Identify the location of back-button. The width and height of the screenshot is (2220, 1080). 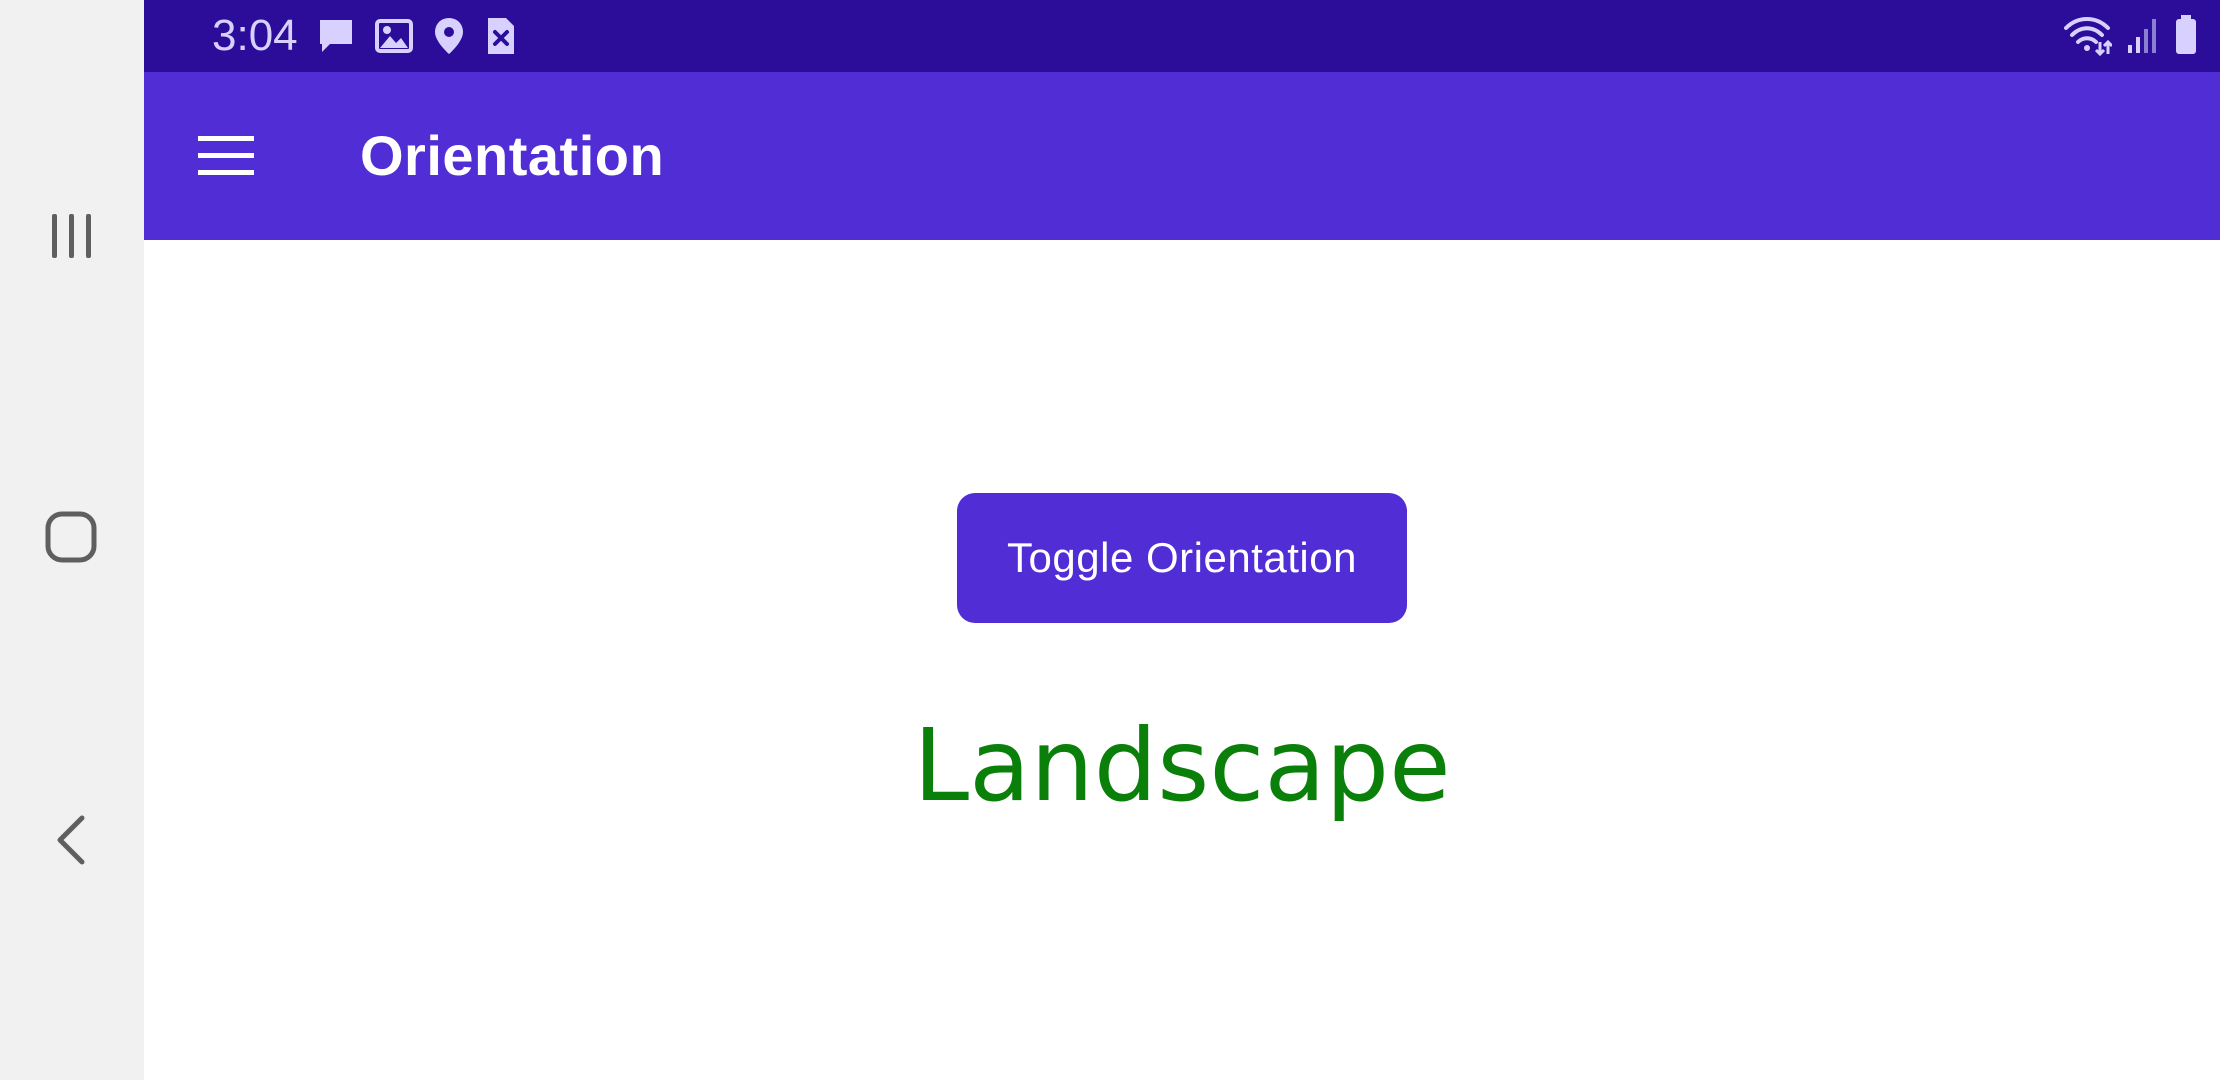
(72, 842).